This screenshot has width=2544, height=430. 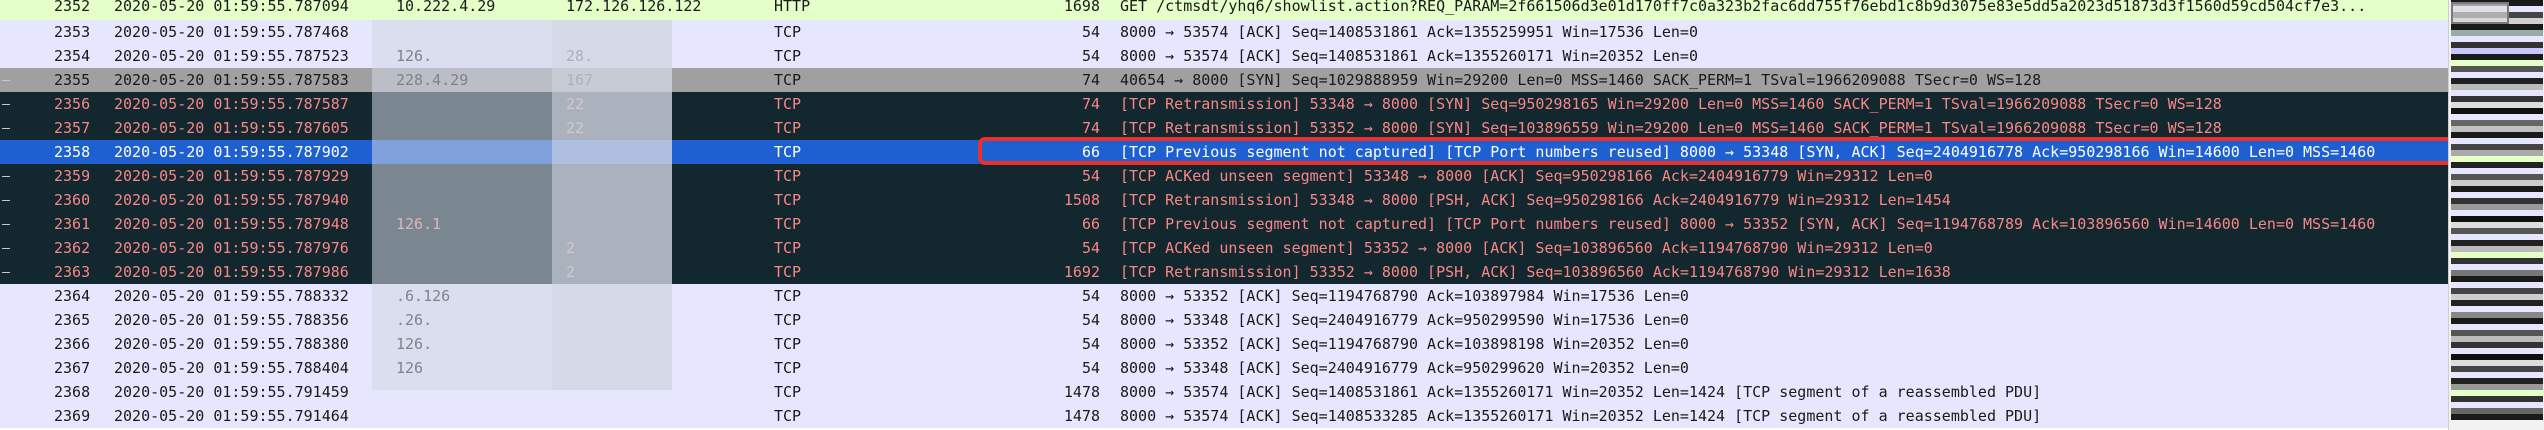 I want to click on packet-time: 2020-05-20 01:59:55.791459, so click(x=231, y=392).